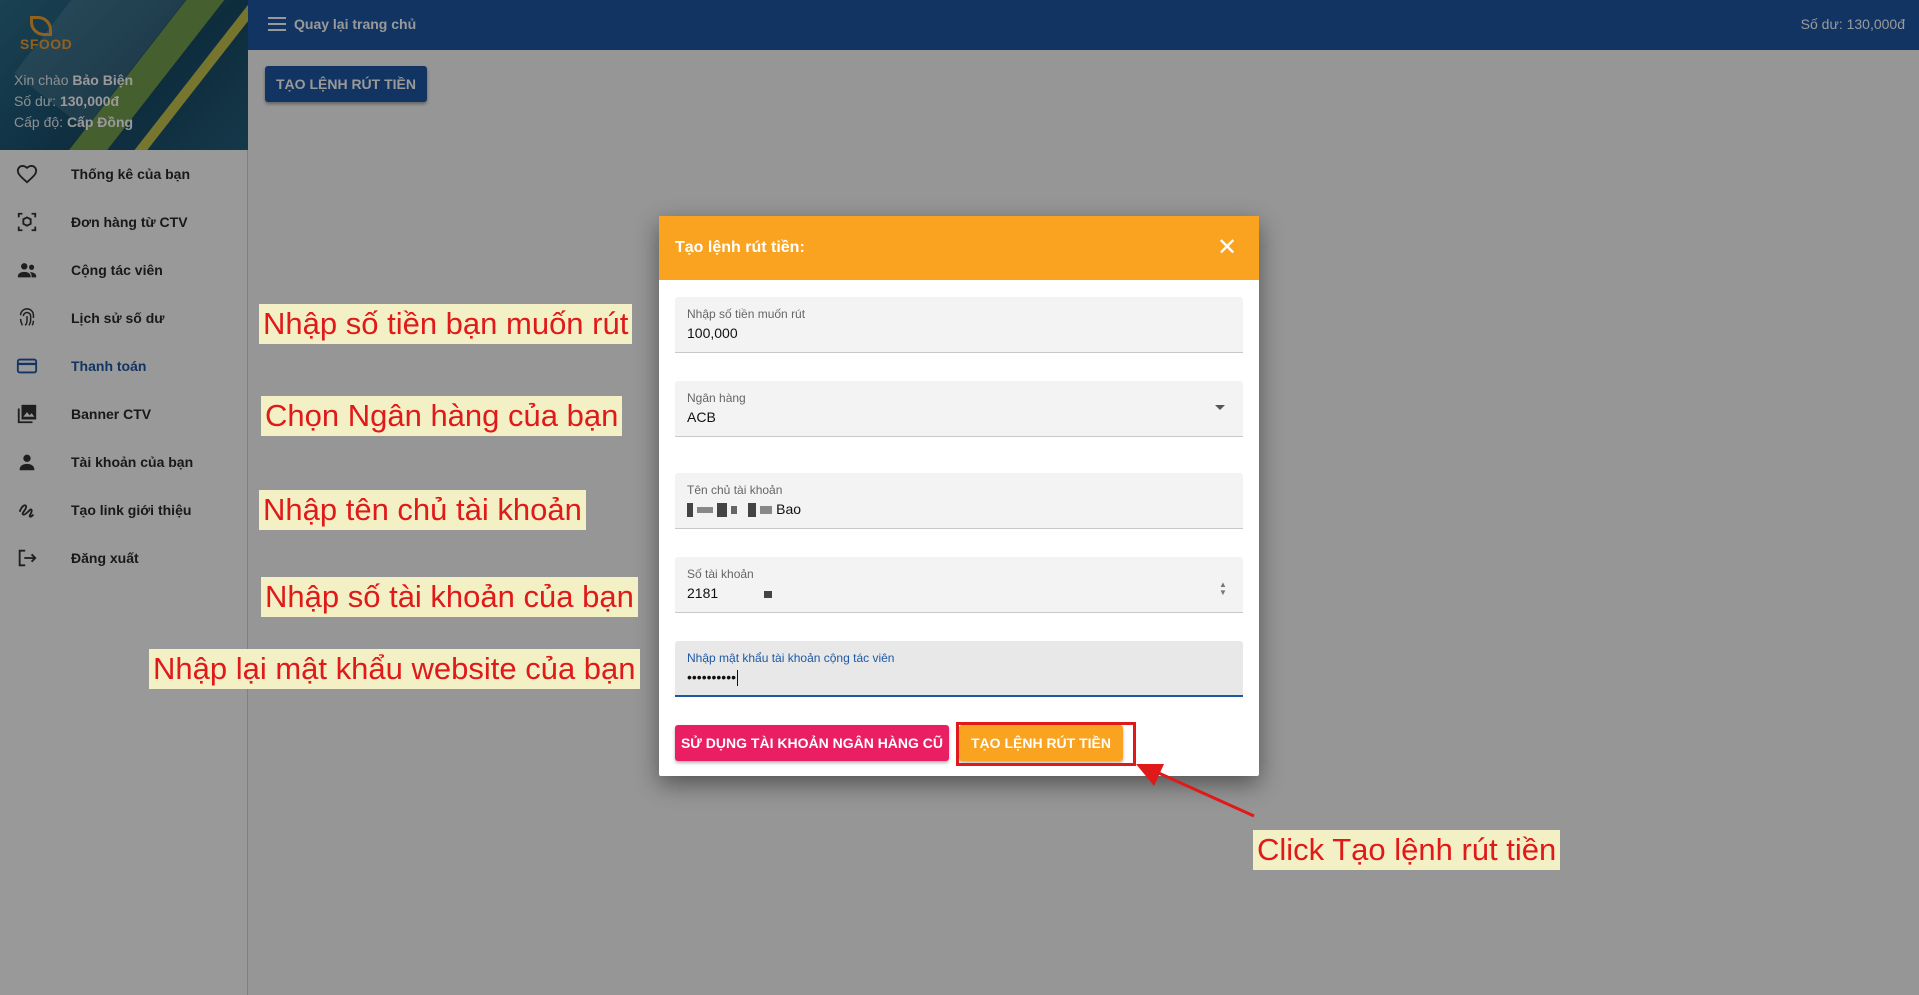  Describe the element at coordinates (712, 333) in the screenshot. I see `amount-value: 100,000` at that location.